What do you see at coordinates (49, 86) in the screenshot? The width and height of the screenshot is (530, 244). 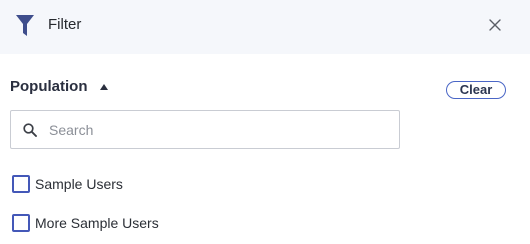 I see `population-section-title: Population` at bounding box center [49, 86].